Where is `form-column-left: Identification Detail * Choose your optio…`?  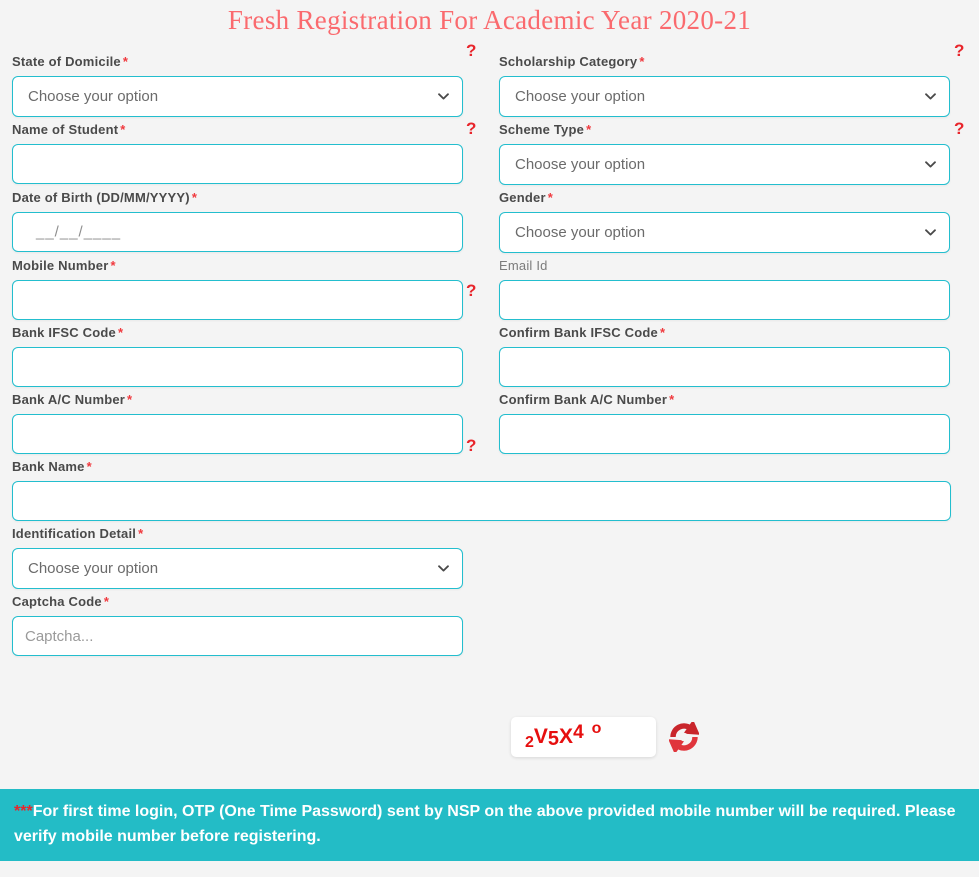 form-column-left: Identification Detail * Choose your optio… is located at coordinates (237, 555).